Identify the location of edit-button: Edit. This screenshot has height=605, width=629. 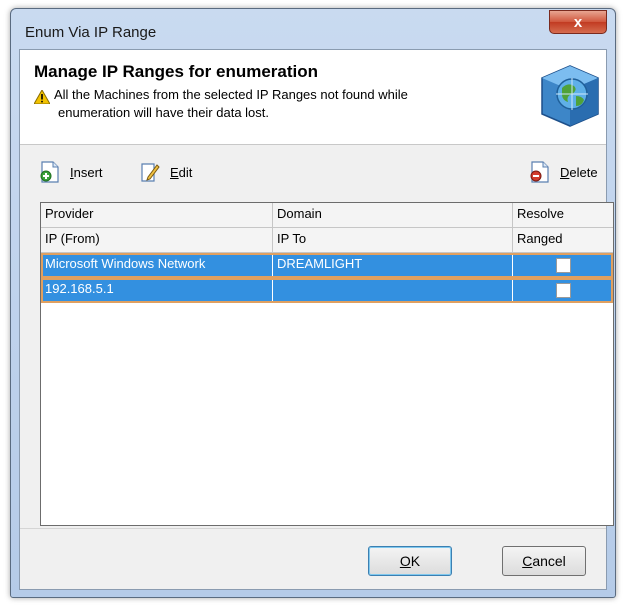
(166, 172).